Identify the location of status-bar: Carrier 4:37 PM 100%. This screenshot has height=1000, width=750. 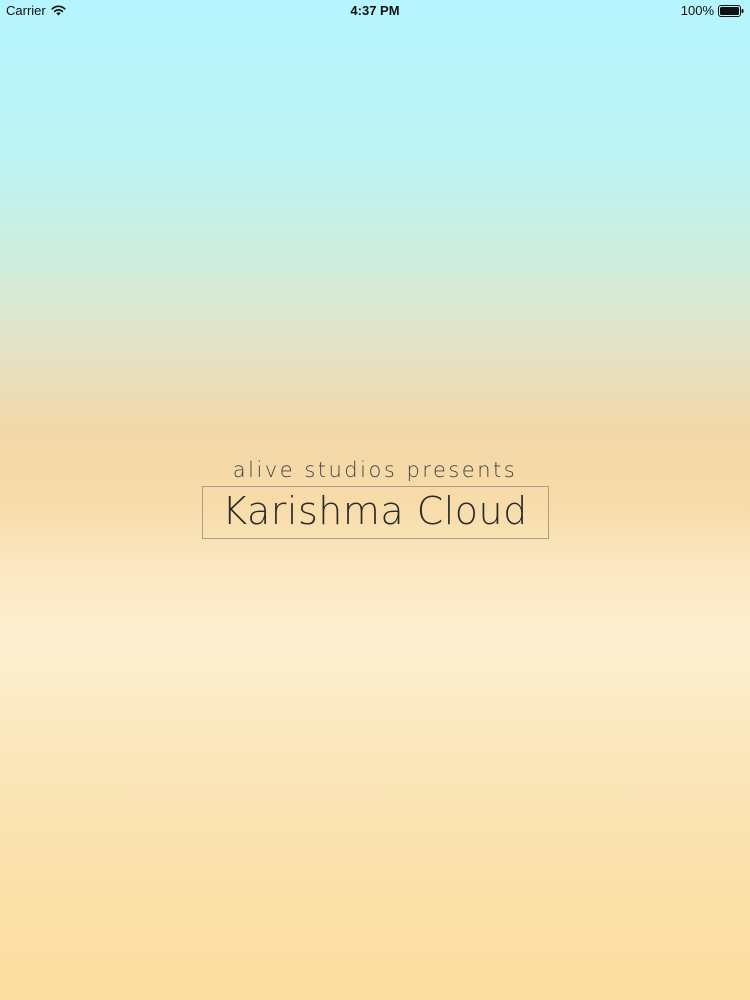
(375, 11).